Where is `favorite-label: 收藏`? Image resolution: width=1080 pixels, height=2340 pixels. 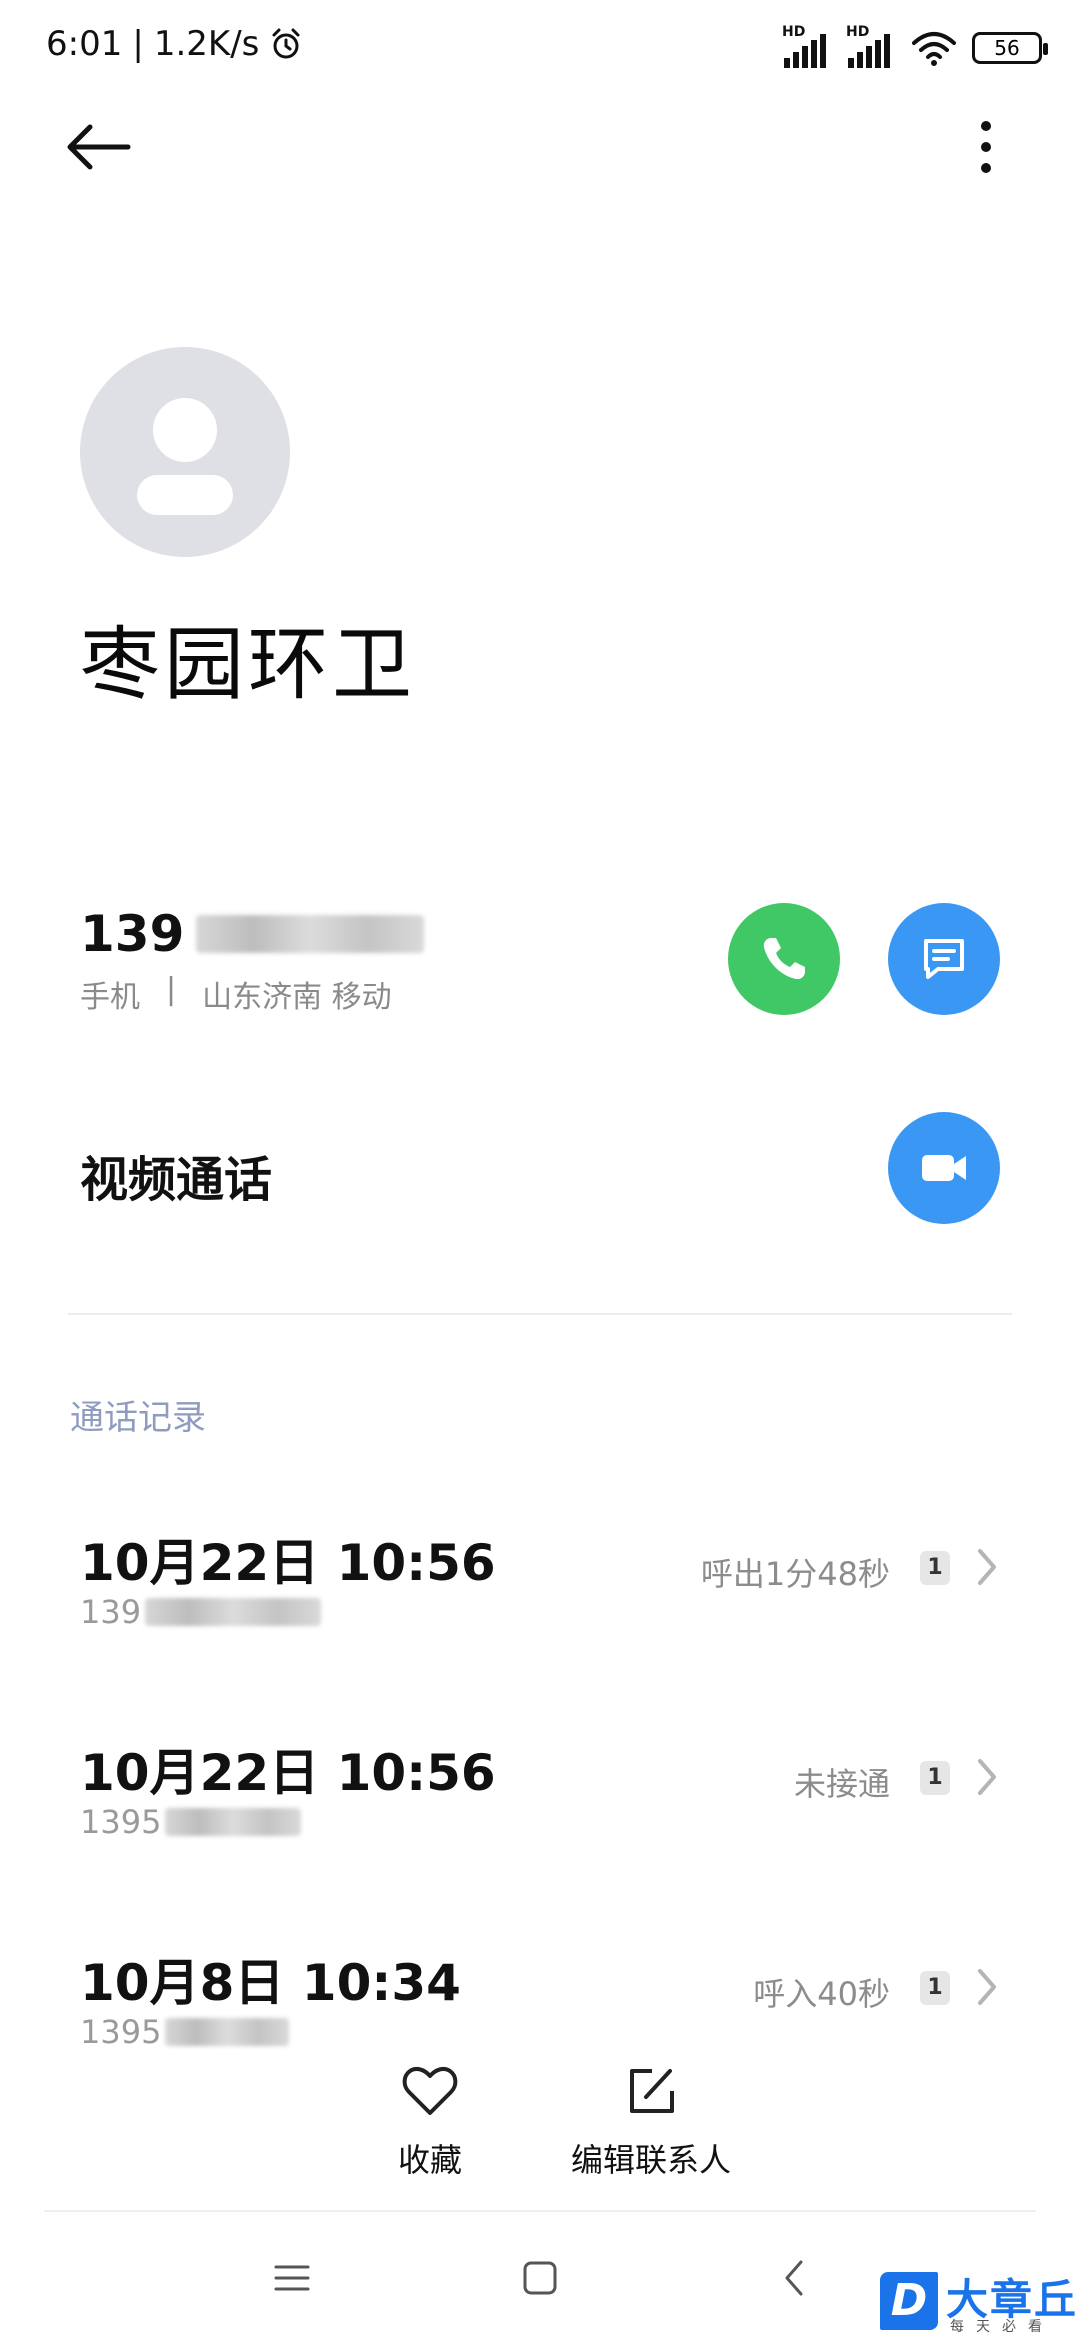
favorite-label: 收藏 is located at coordinates (429, 2160).